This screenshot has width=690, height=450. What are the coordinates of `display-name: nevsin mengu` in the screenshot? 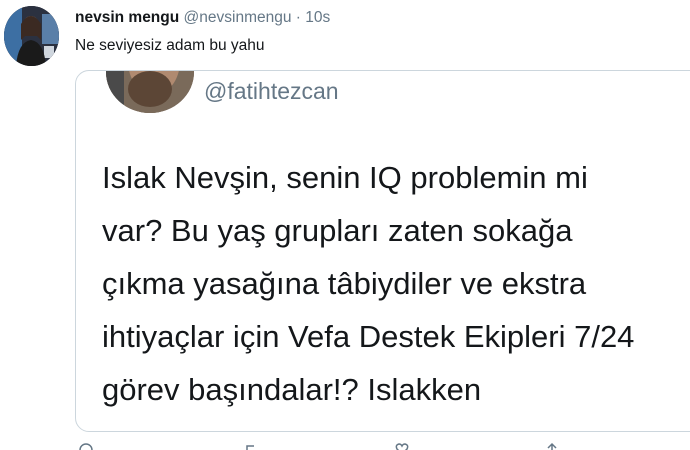 It's located at (127, 17).